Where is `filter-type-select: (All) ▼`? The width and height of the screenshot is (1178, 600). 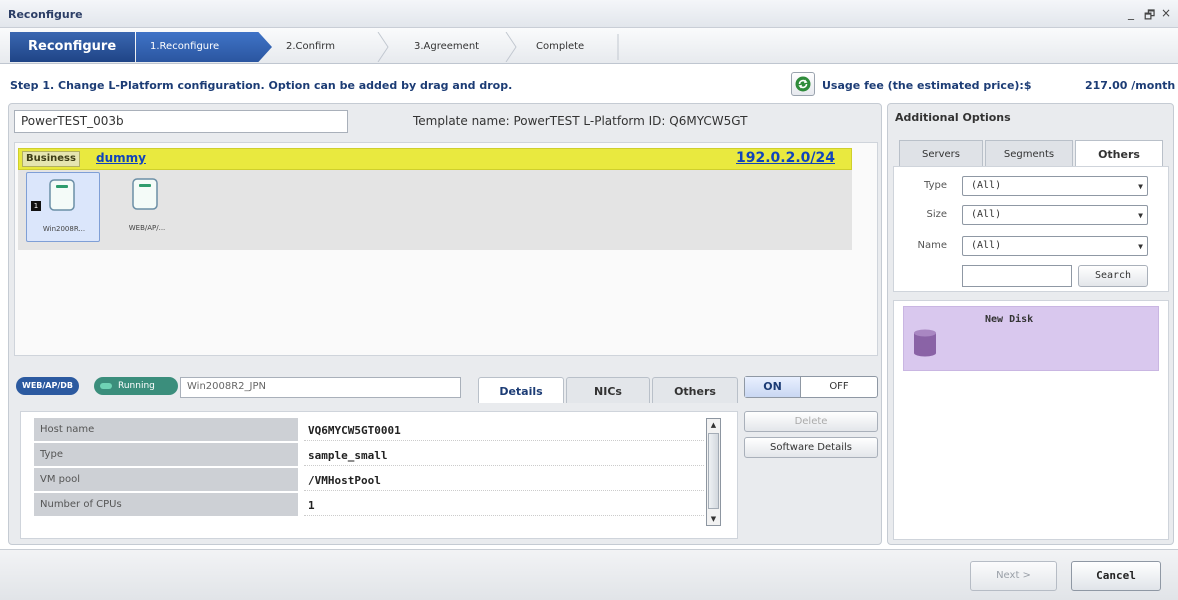 filter-type-select: (All) ▼ is located at coordinates (1055, 186).